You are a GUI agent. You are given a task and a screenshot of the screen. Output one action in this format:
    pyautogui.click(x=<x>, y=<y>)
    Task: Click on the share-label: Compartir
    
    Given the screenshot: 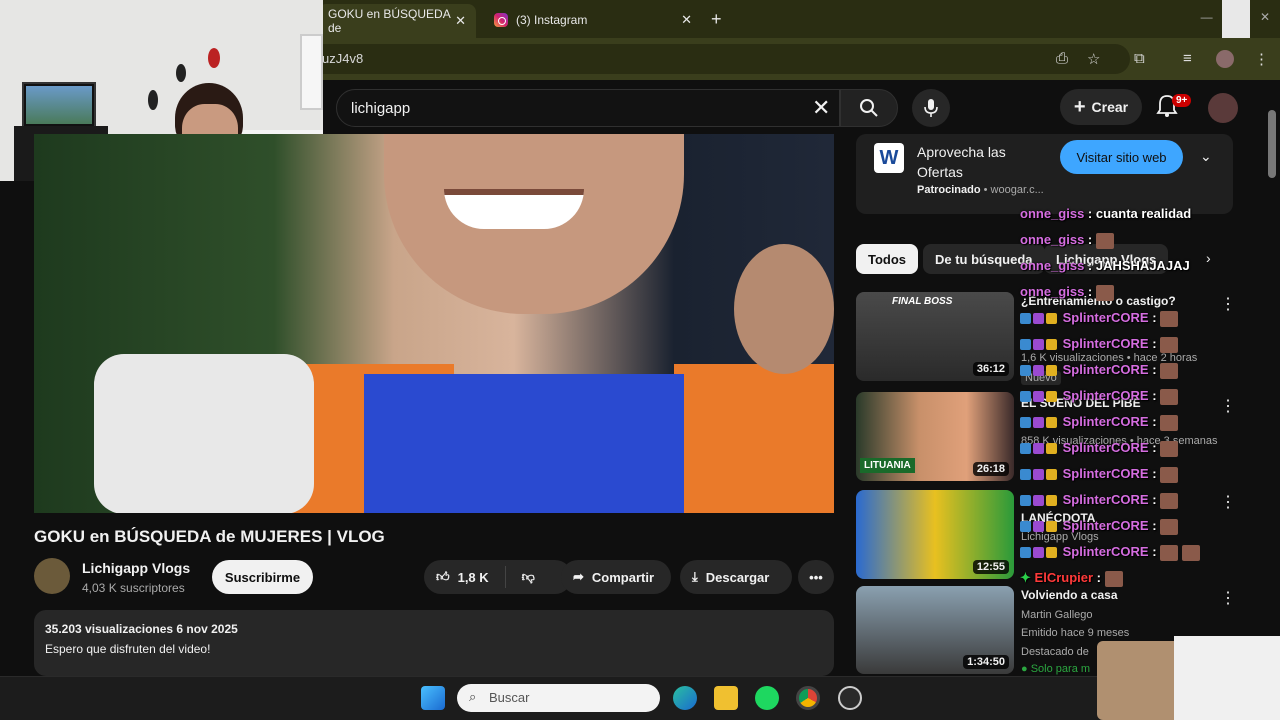 What is the action you would take?
    pyautogui.click(x=623, y=577)
    